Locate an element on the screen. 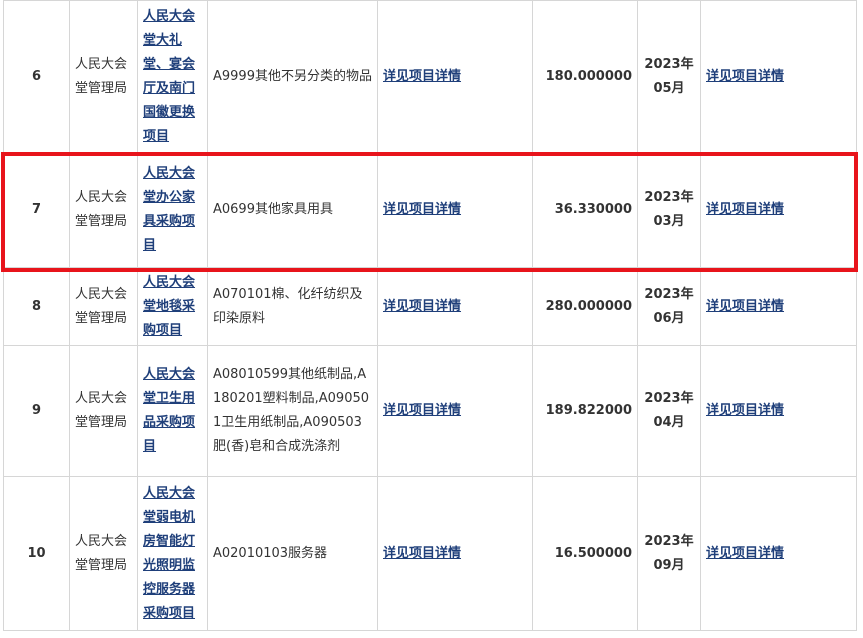 Image resolution: width=863 pixels, height=638 pixels. row-number: 6 is located at coordinates (36, 76).